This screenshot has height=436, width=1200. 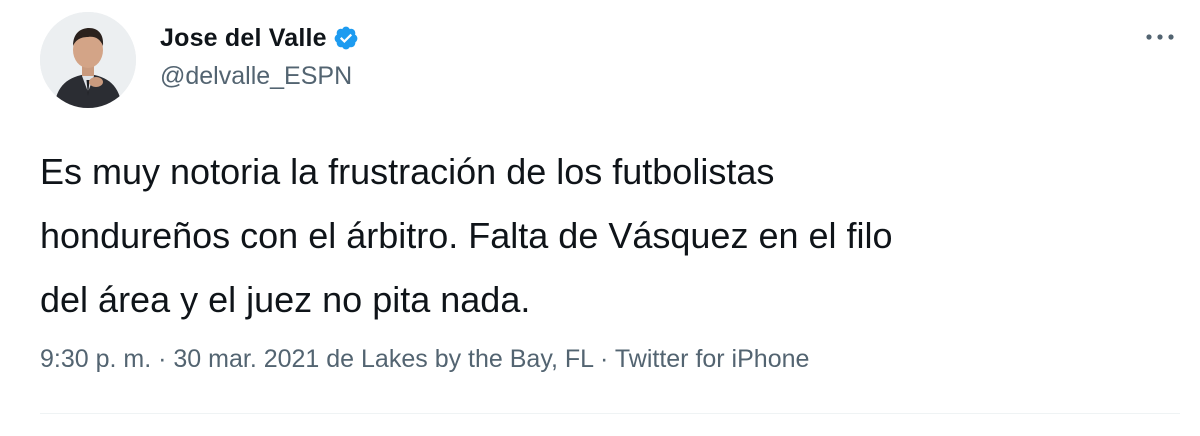 I want to click on more-horizontal-icon, so click(x=1160, y=37).